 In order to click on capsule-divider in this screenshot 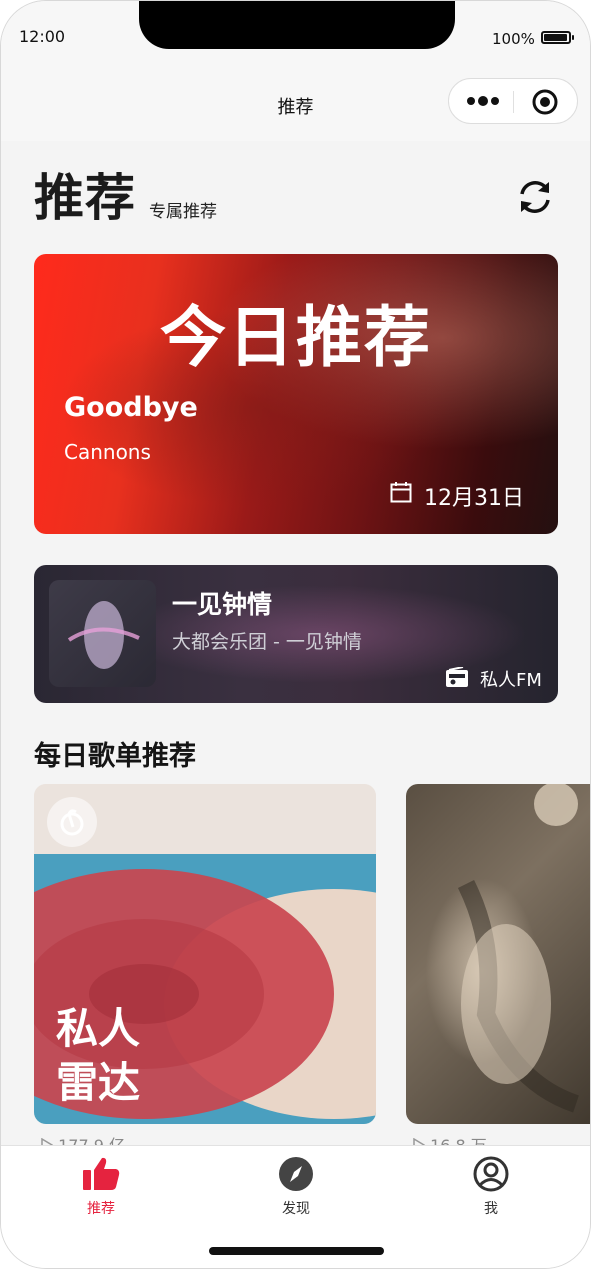, I will do `click(513, 102)`.